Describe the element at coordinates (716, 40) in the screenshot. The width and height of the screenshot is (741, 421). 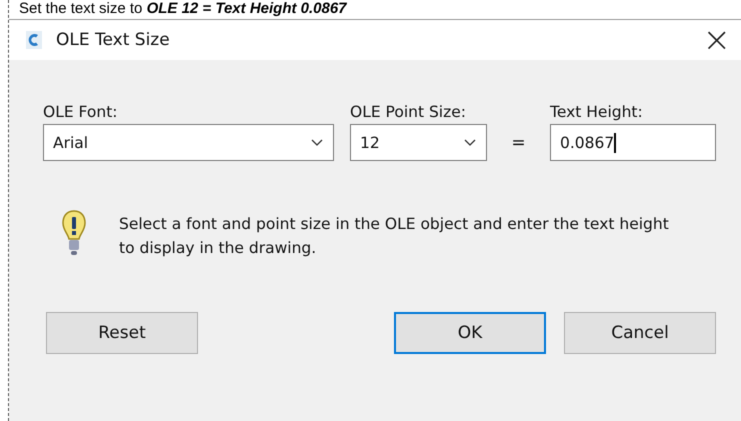
I see `close-button: ×` at that location.